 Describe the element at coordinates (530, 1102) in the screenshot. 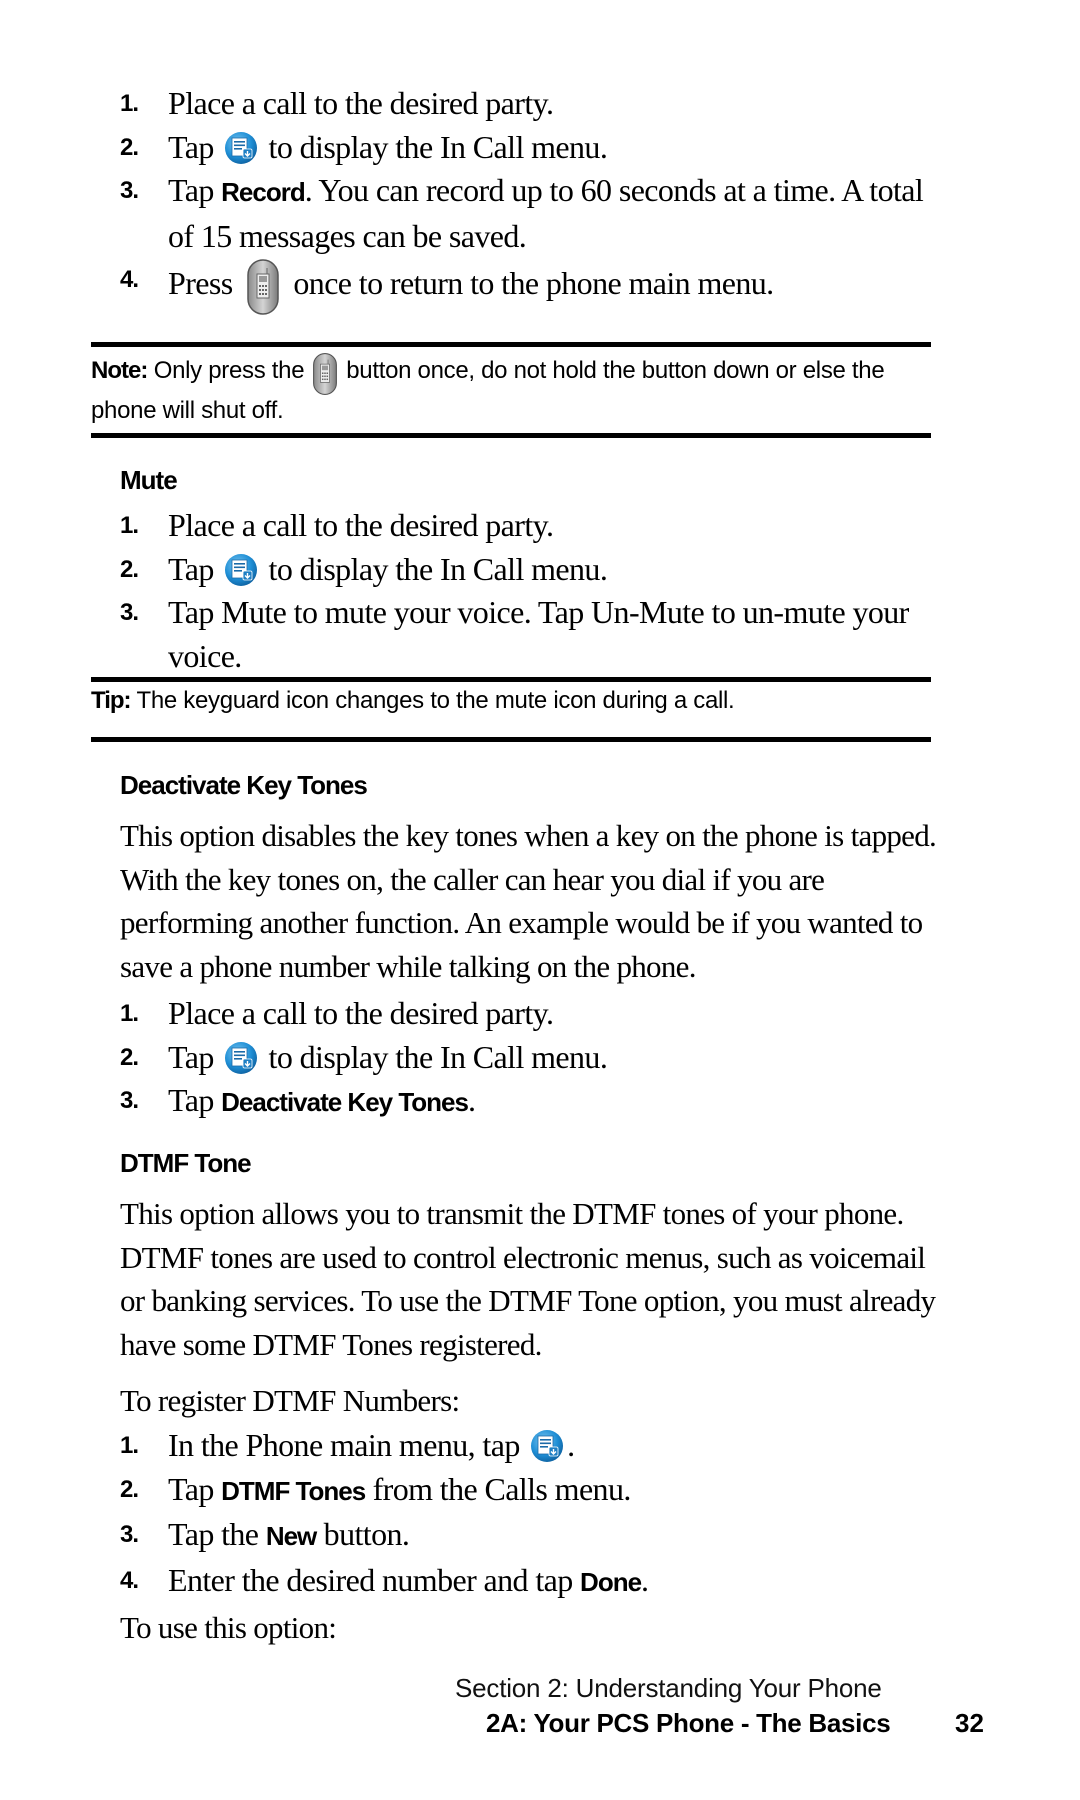

I see `list-item: 3. Tap Deactivate Key Tones.` at that location.